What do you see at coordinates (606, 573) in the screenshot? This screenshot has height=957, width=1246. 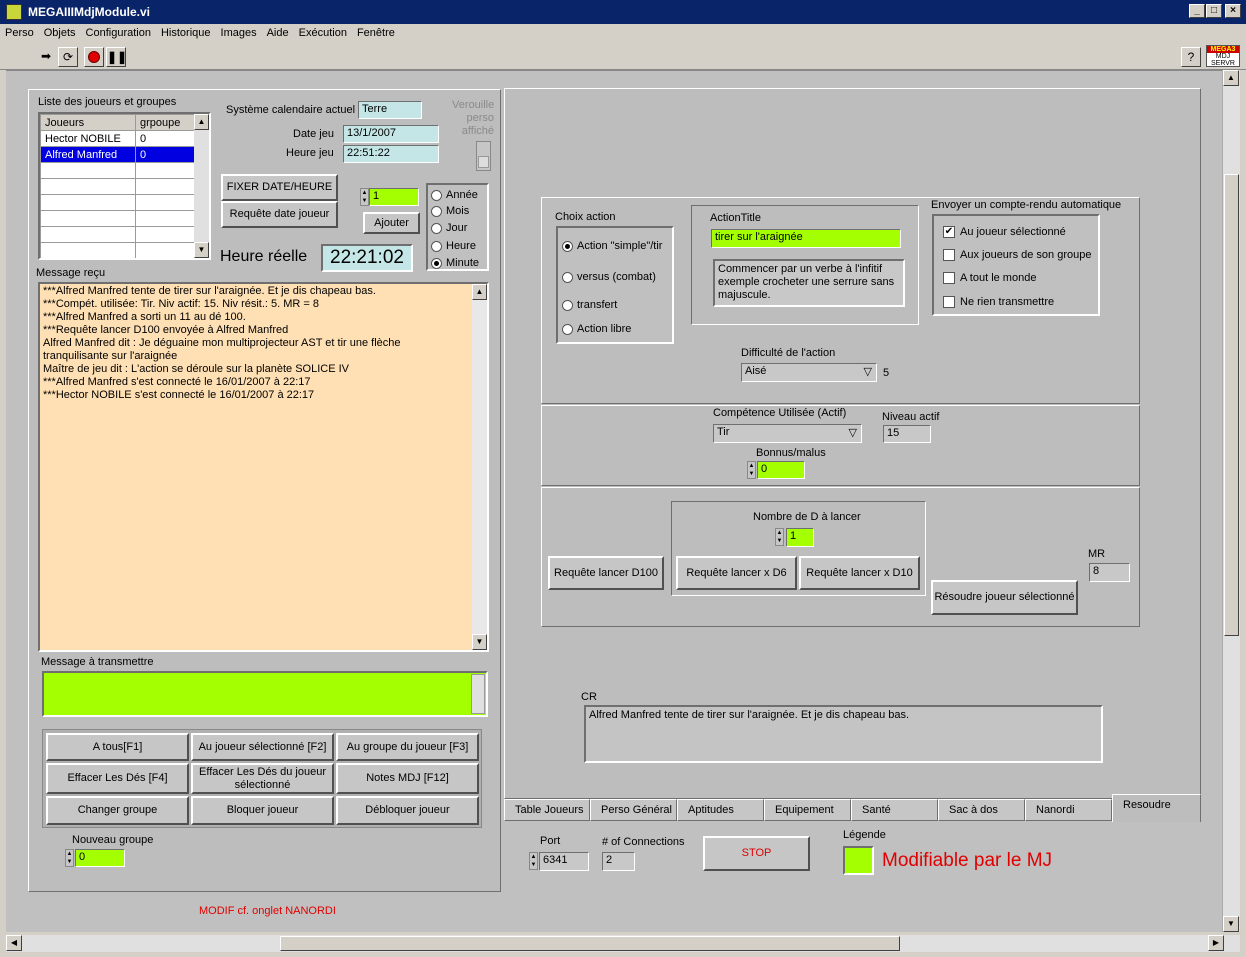 I see `request-d100-button: Requête lancer D100` at bounding box center [606, 573].